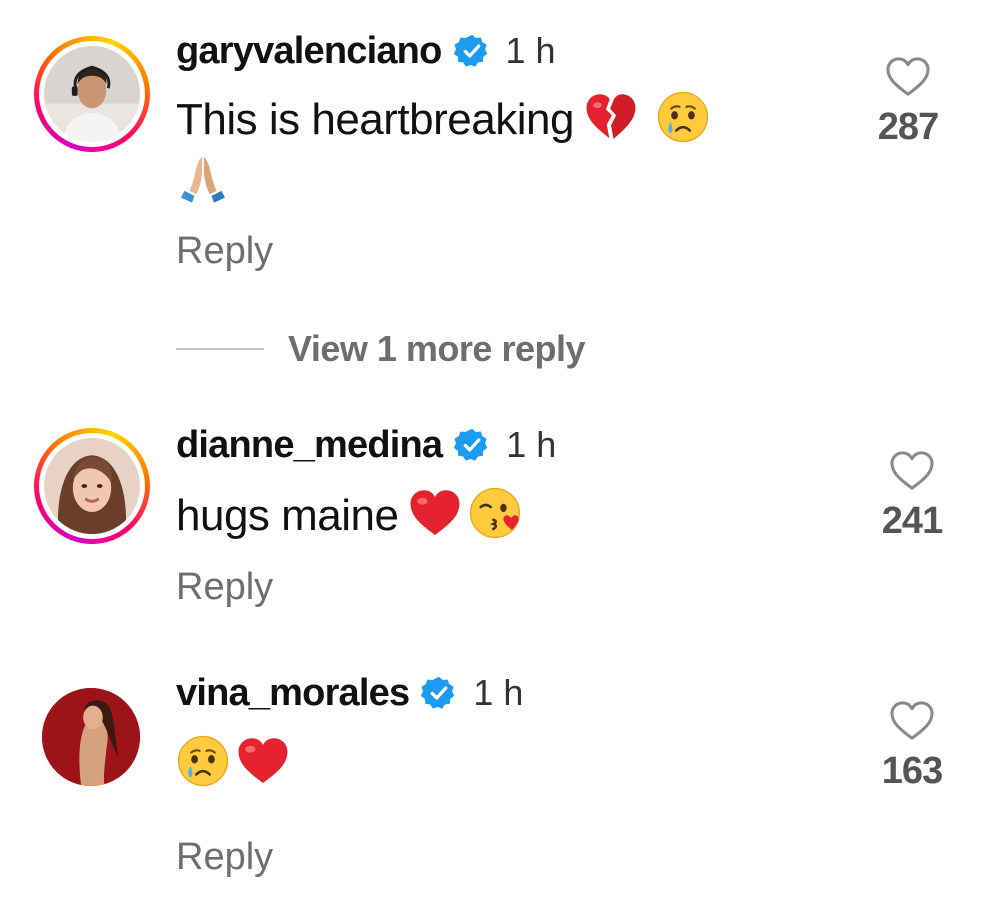 The height and width of the screenshot is (913, 1000). What do you see at coordinates (220, 349) in the screenshot?
I see `divider-line` at bounding box center [220, 349].